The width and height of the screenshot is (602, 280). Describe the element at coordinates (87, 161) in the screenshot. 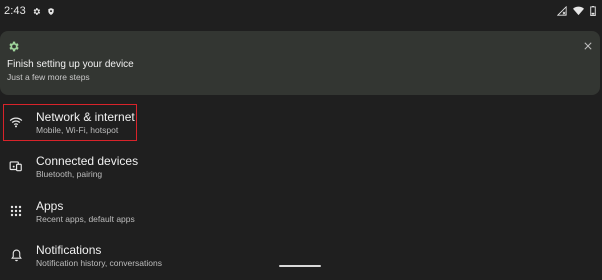

I see `settings-item-title: Connected devices` at that location.